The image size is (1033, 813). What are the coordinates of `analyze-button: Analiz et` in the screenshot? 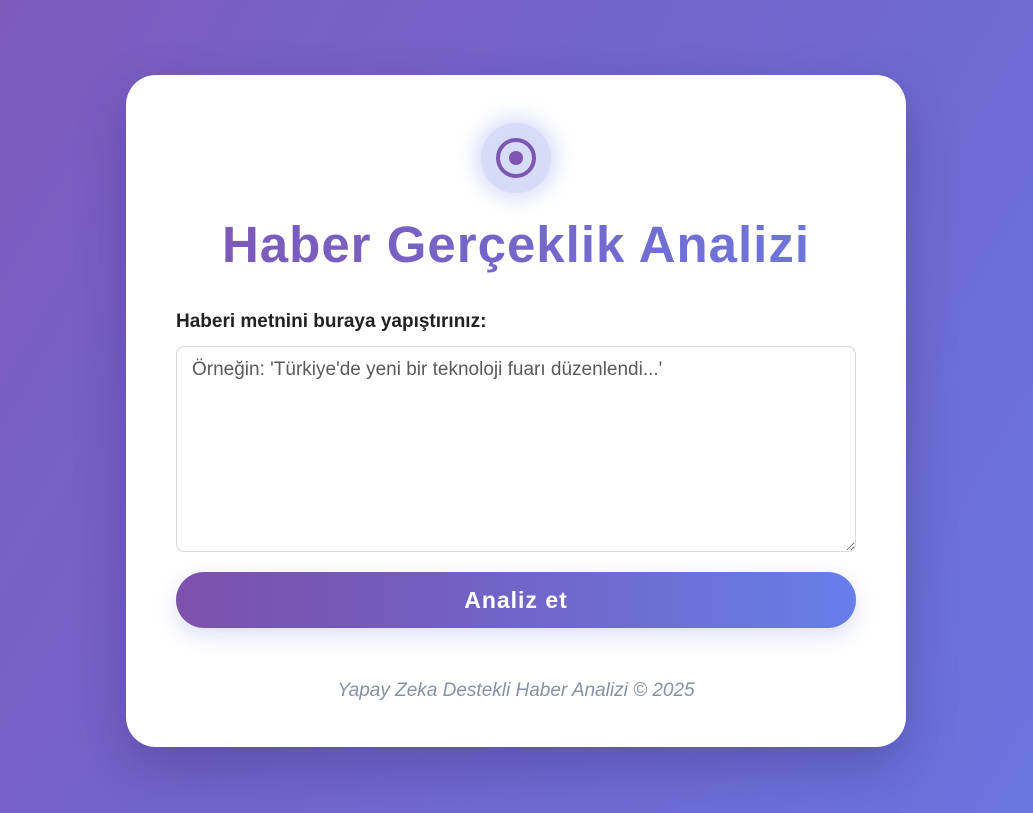 It's located at (516, 600).